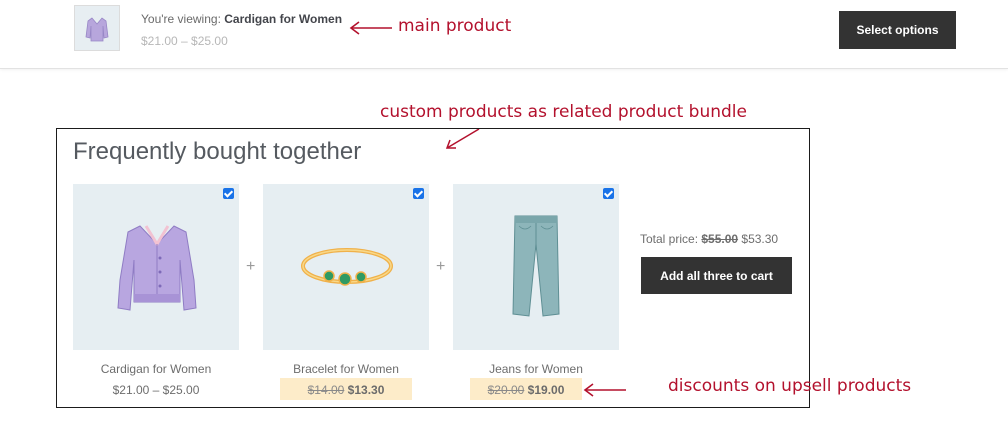 The height and width of the screenshot is (435, 1008). I want to click on viewing-text: You're viewing: Cardigan for Women, so click(241, 19).